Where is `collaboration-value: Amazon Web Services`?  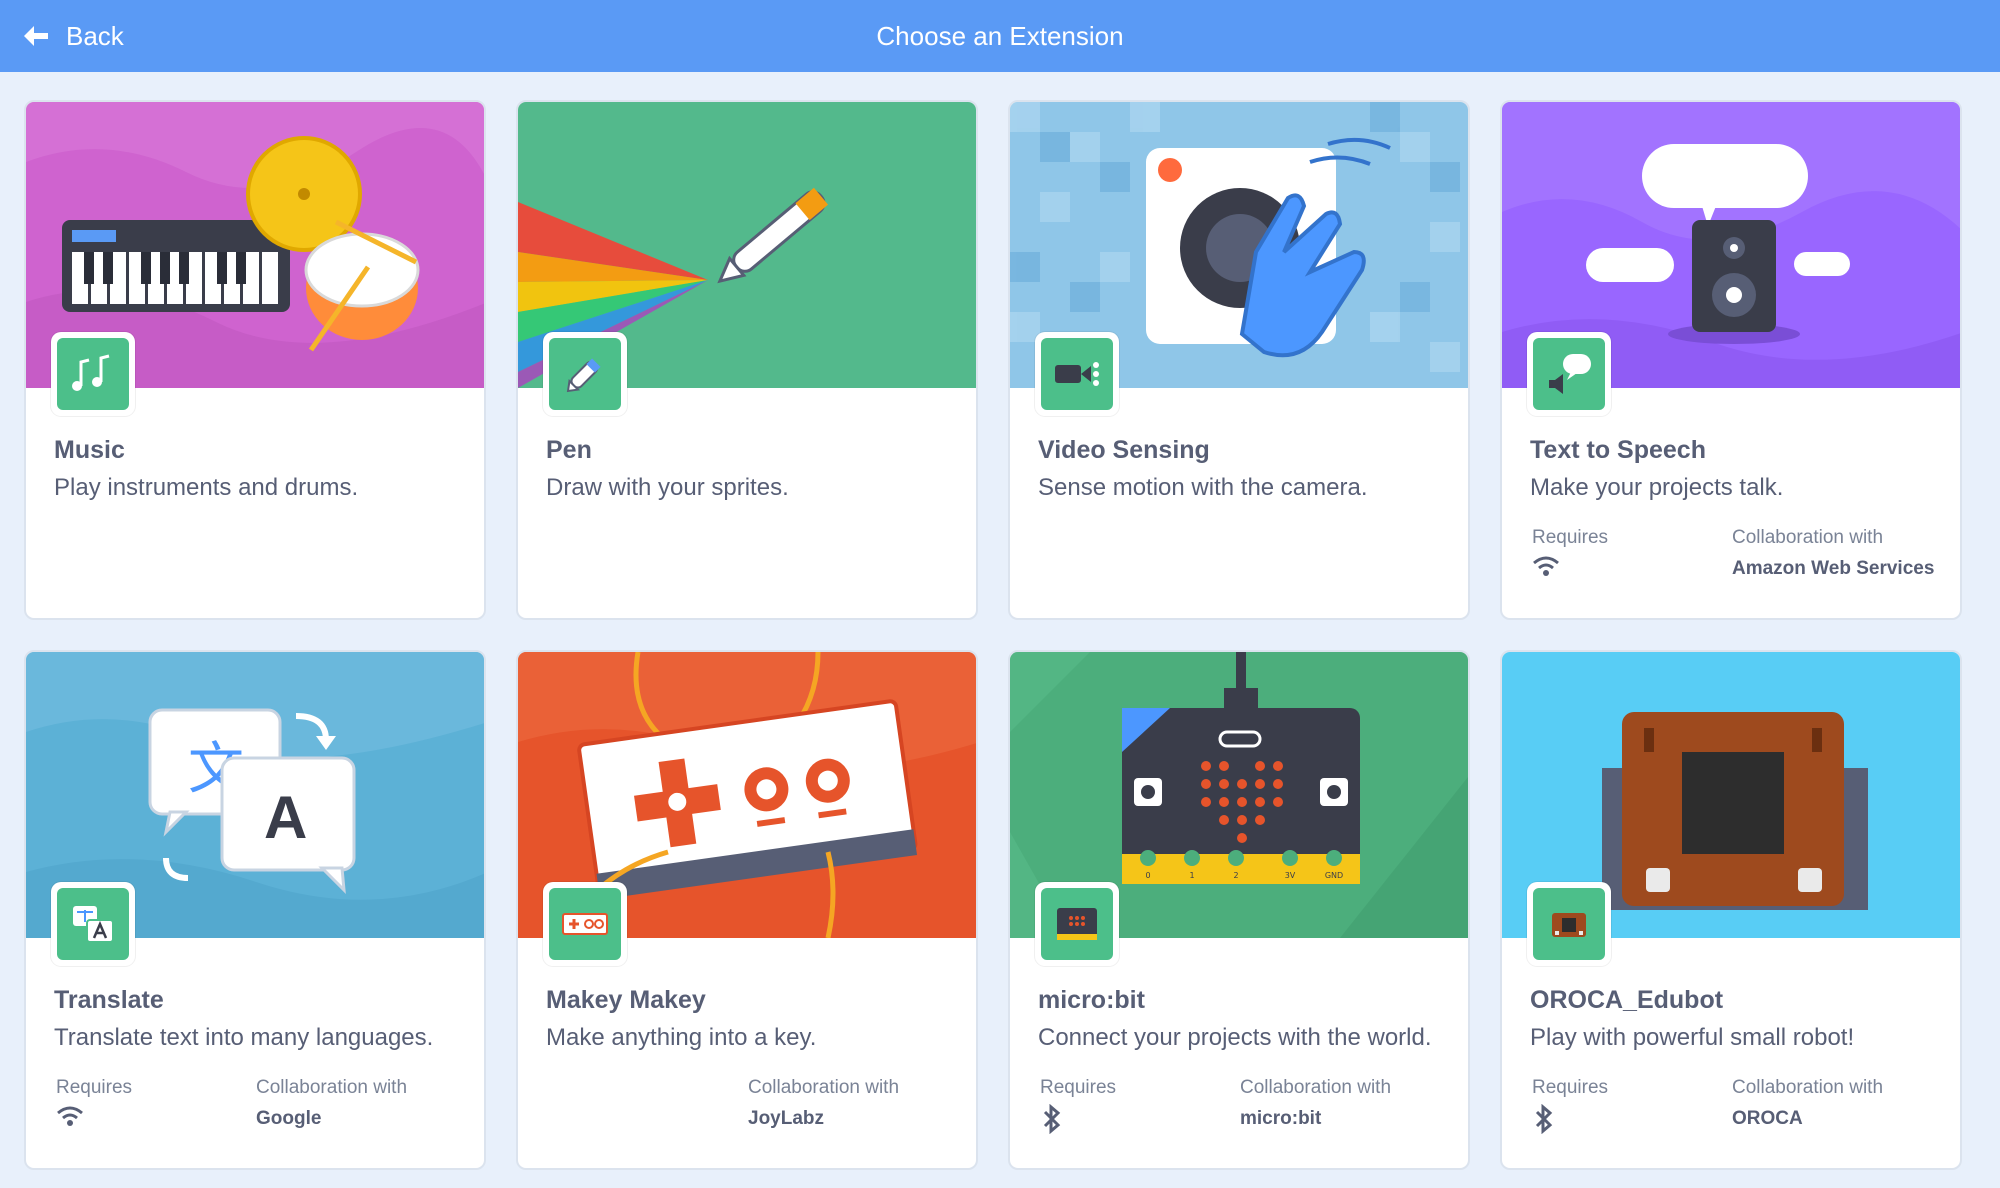 collaboration-value: Amazon Web Services is located at coordinates (1833, 568).